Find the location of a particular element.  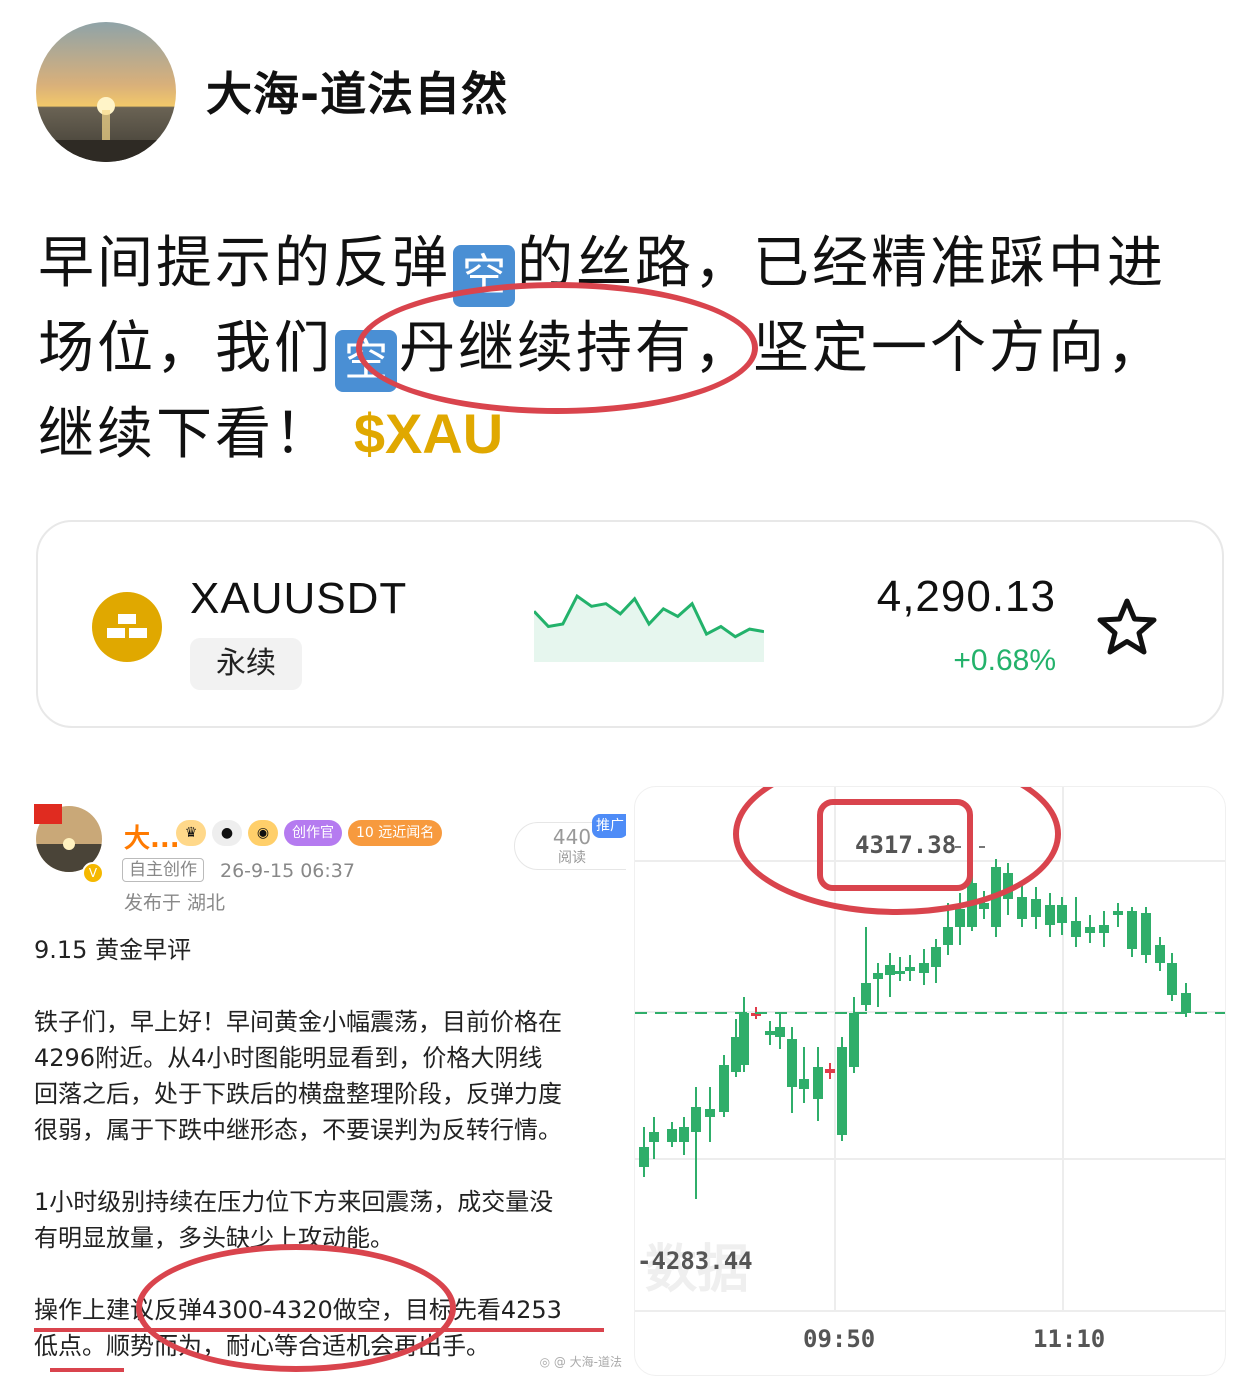

original-content-tag: 自主创作 is located at coordinates (163, 870).